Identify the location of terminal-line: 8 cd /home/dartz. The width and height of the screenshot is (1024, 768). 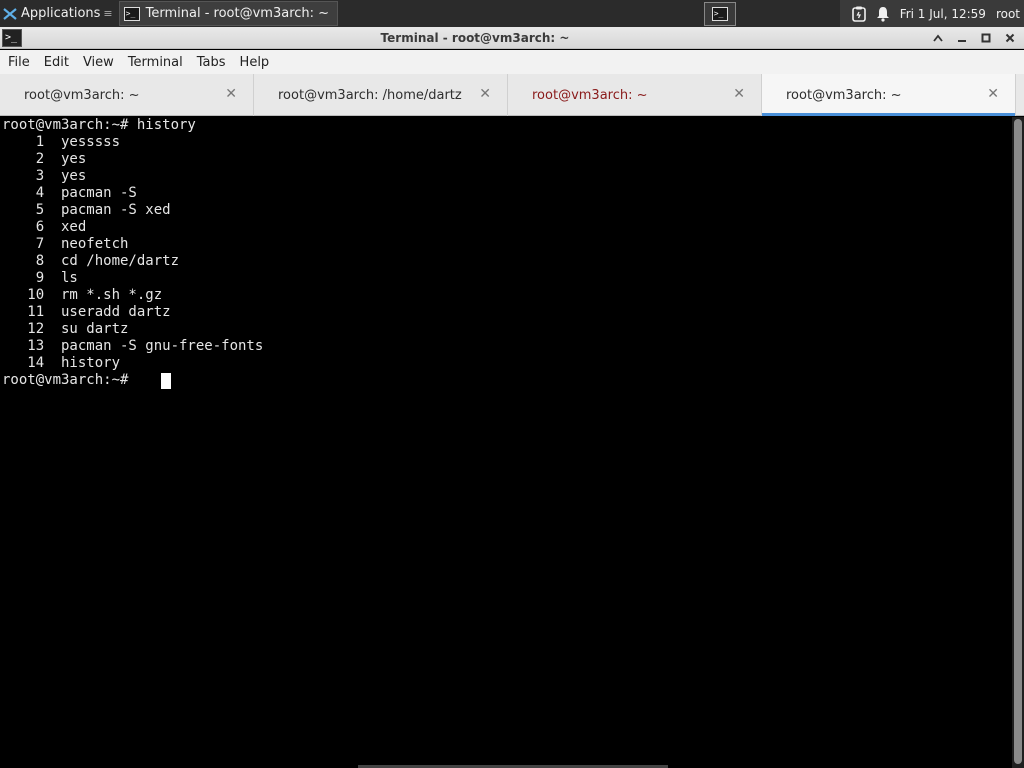
(91, 261).